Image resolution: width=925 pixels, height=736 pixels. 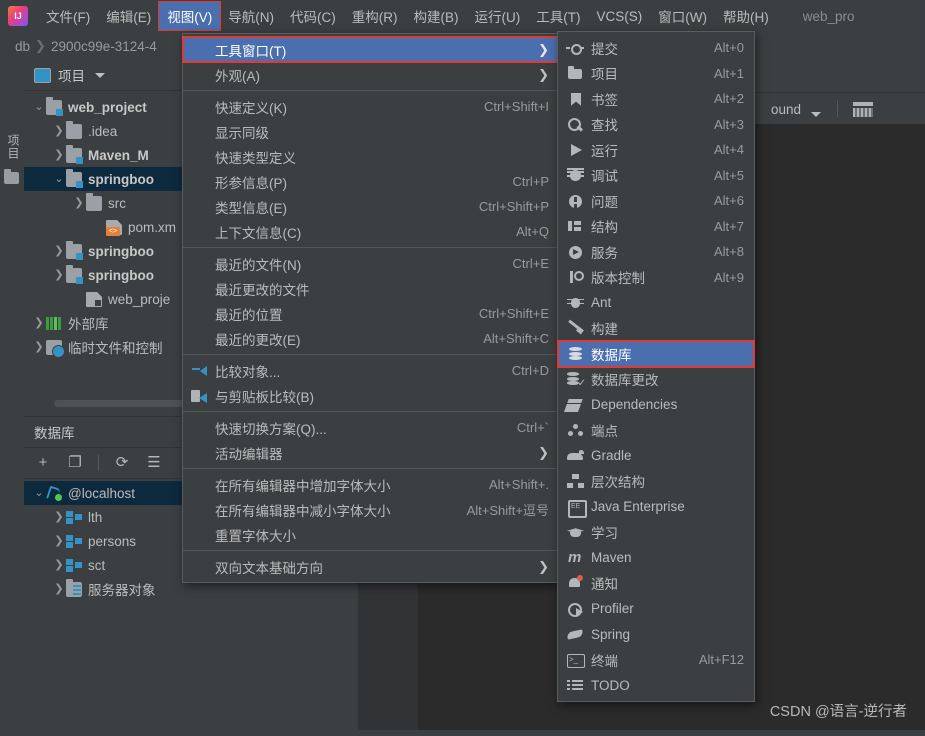 What do you see at coordinates (656, 278) in the screenshot?
I see `tool-window-menu-item: 版本控制 Alt+9` at bounding box center [656, 278].